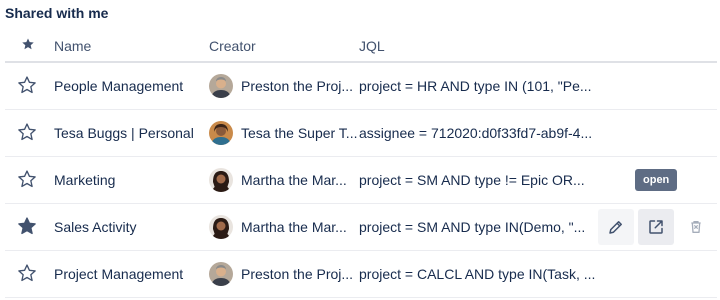 The image size is (720, 300). I want to click on delete-button, so click(696, 227).